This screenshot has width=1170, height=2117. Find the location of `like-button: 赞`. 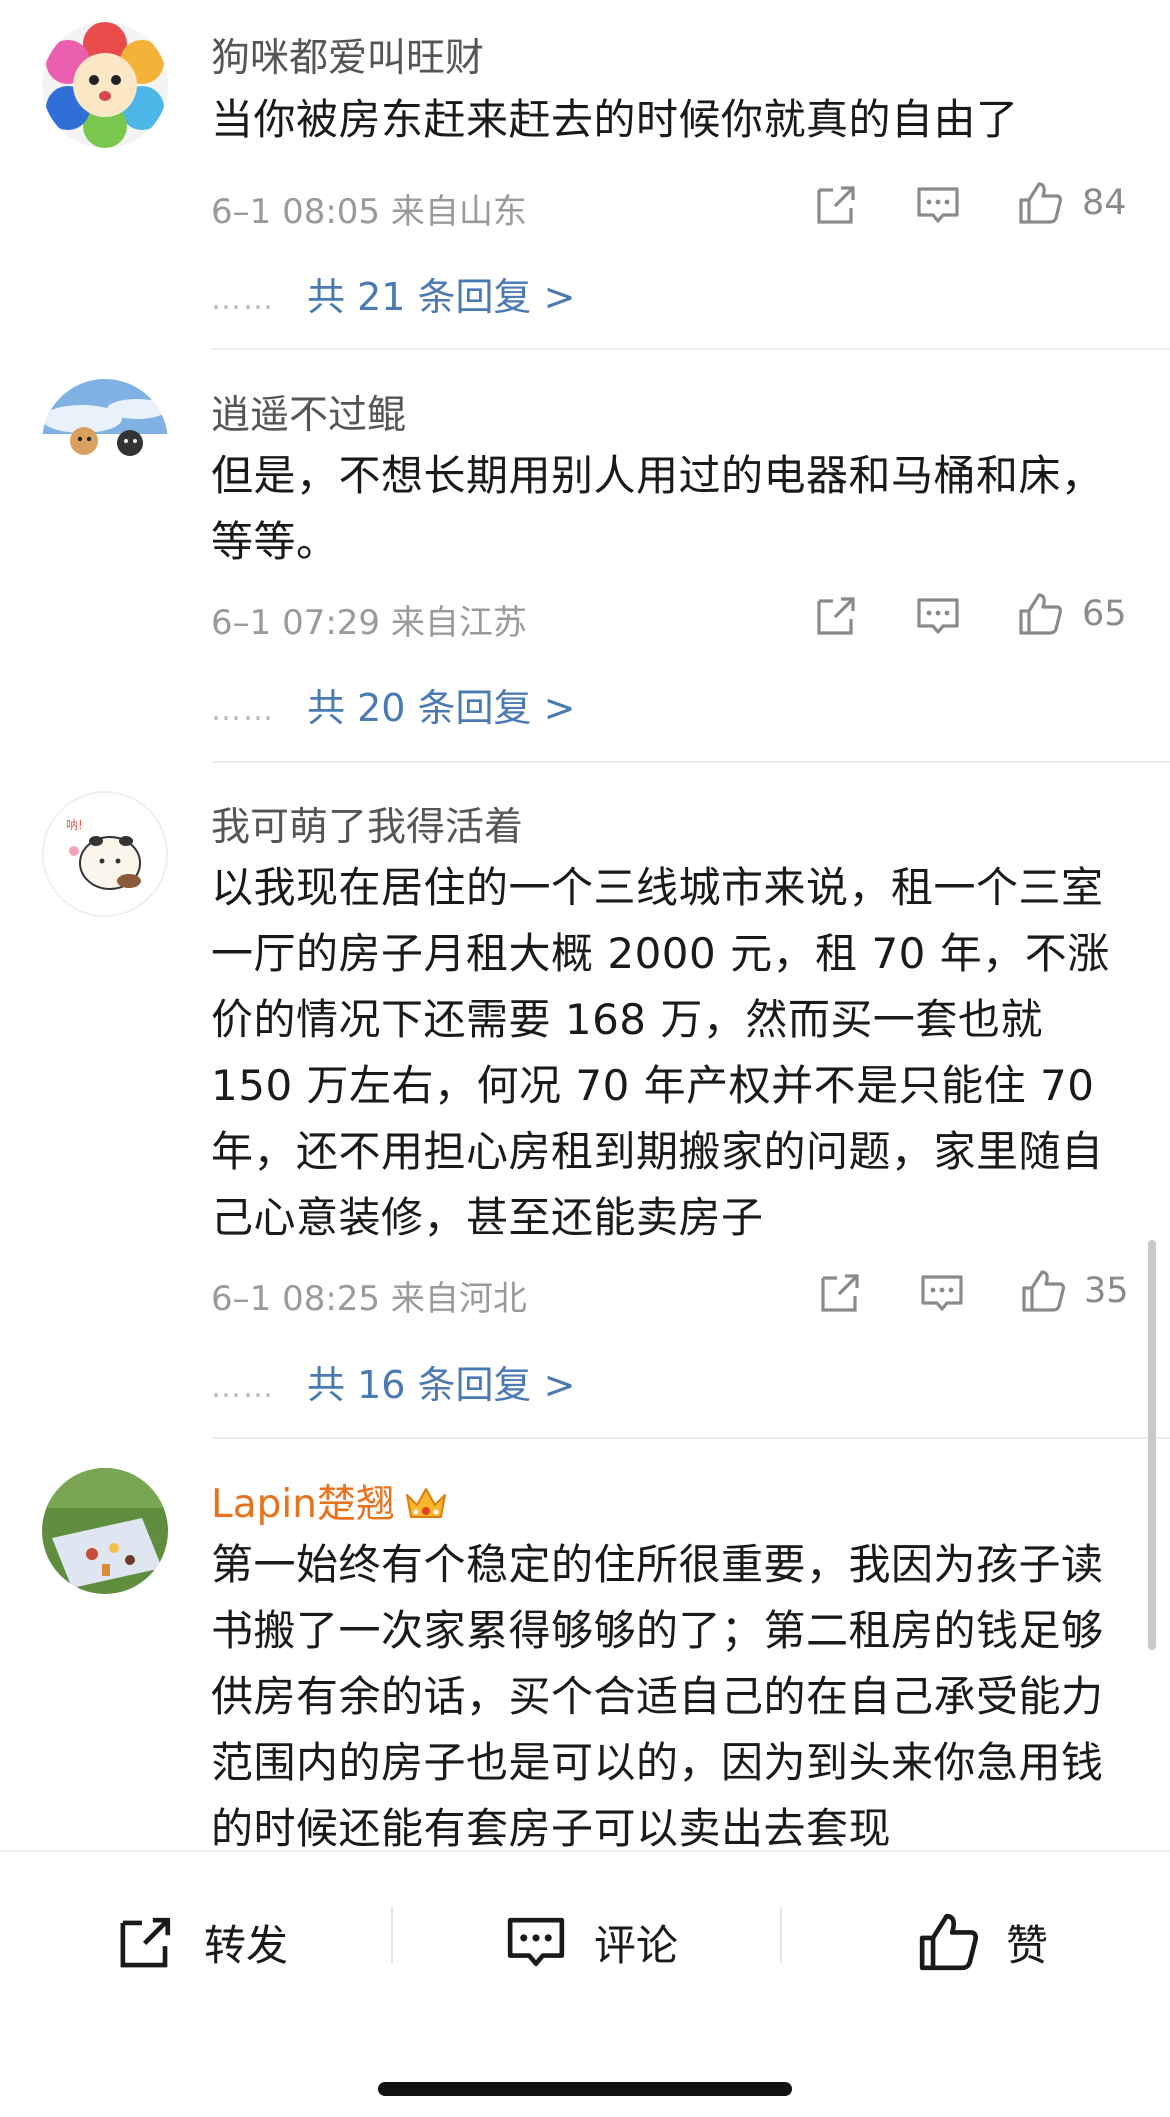

like-button: 赞 is located at coordinates (981, 1942).